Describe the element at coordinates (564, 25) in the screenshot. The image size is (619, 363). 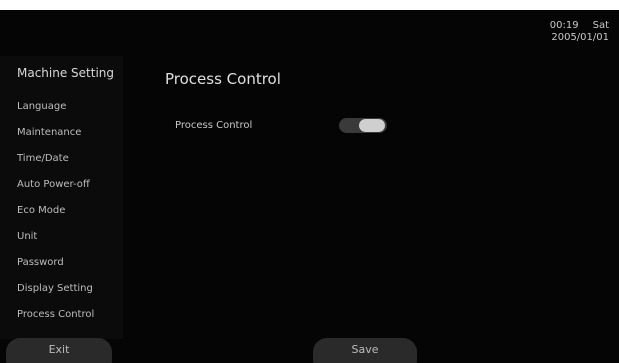
I see `clock-time: 00:19` at that location.